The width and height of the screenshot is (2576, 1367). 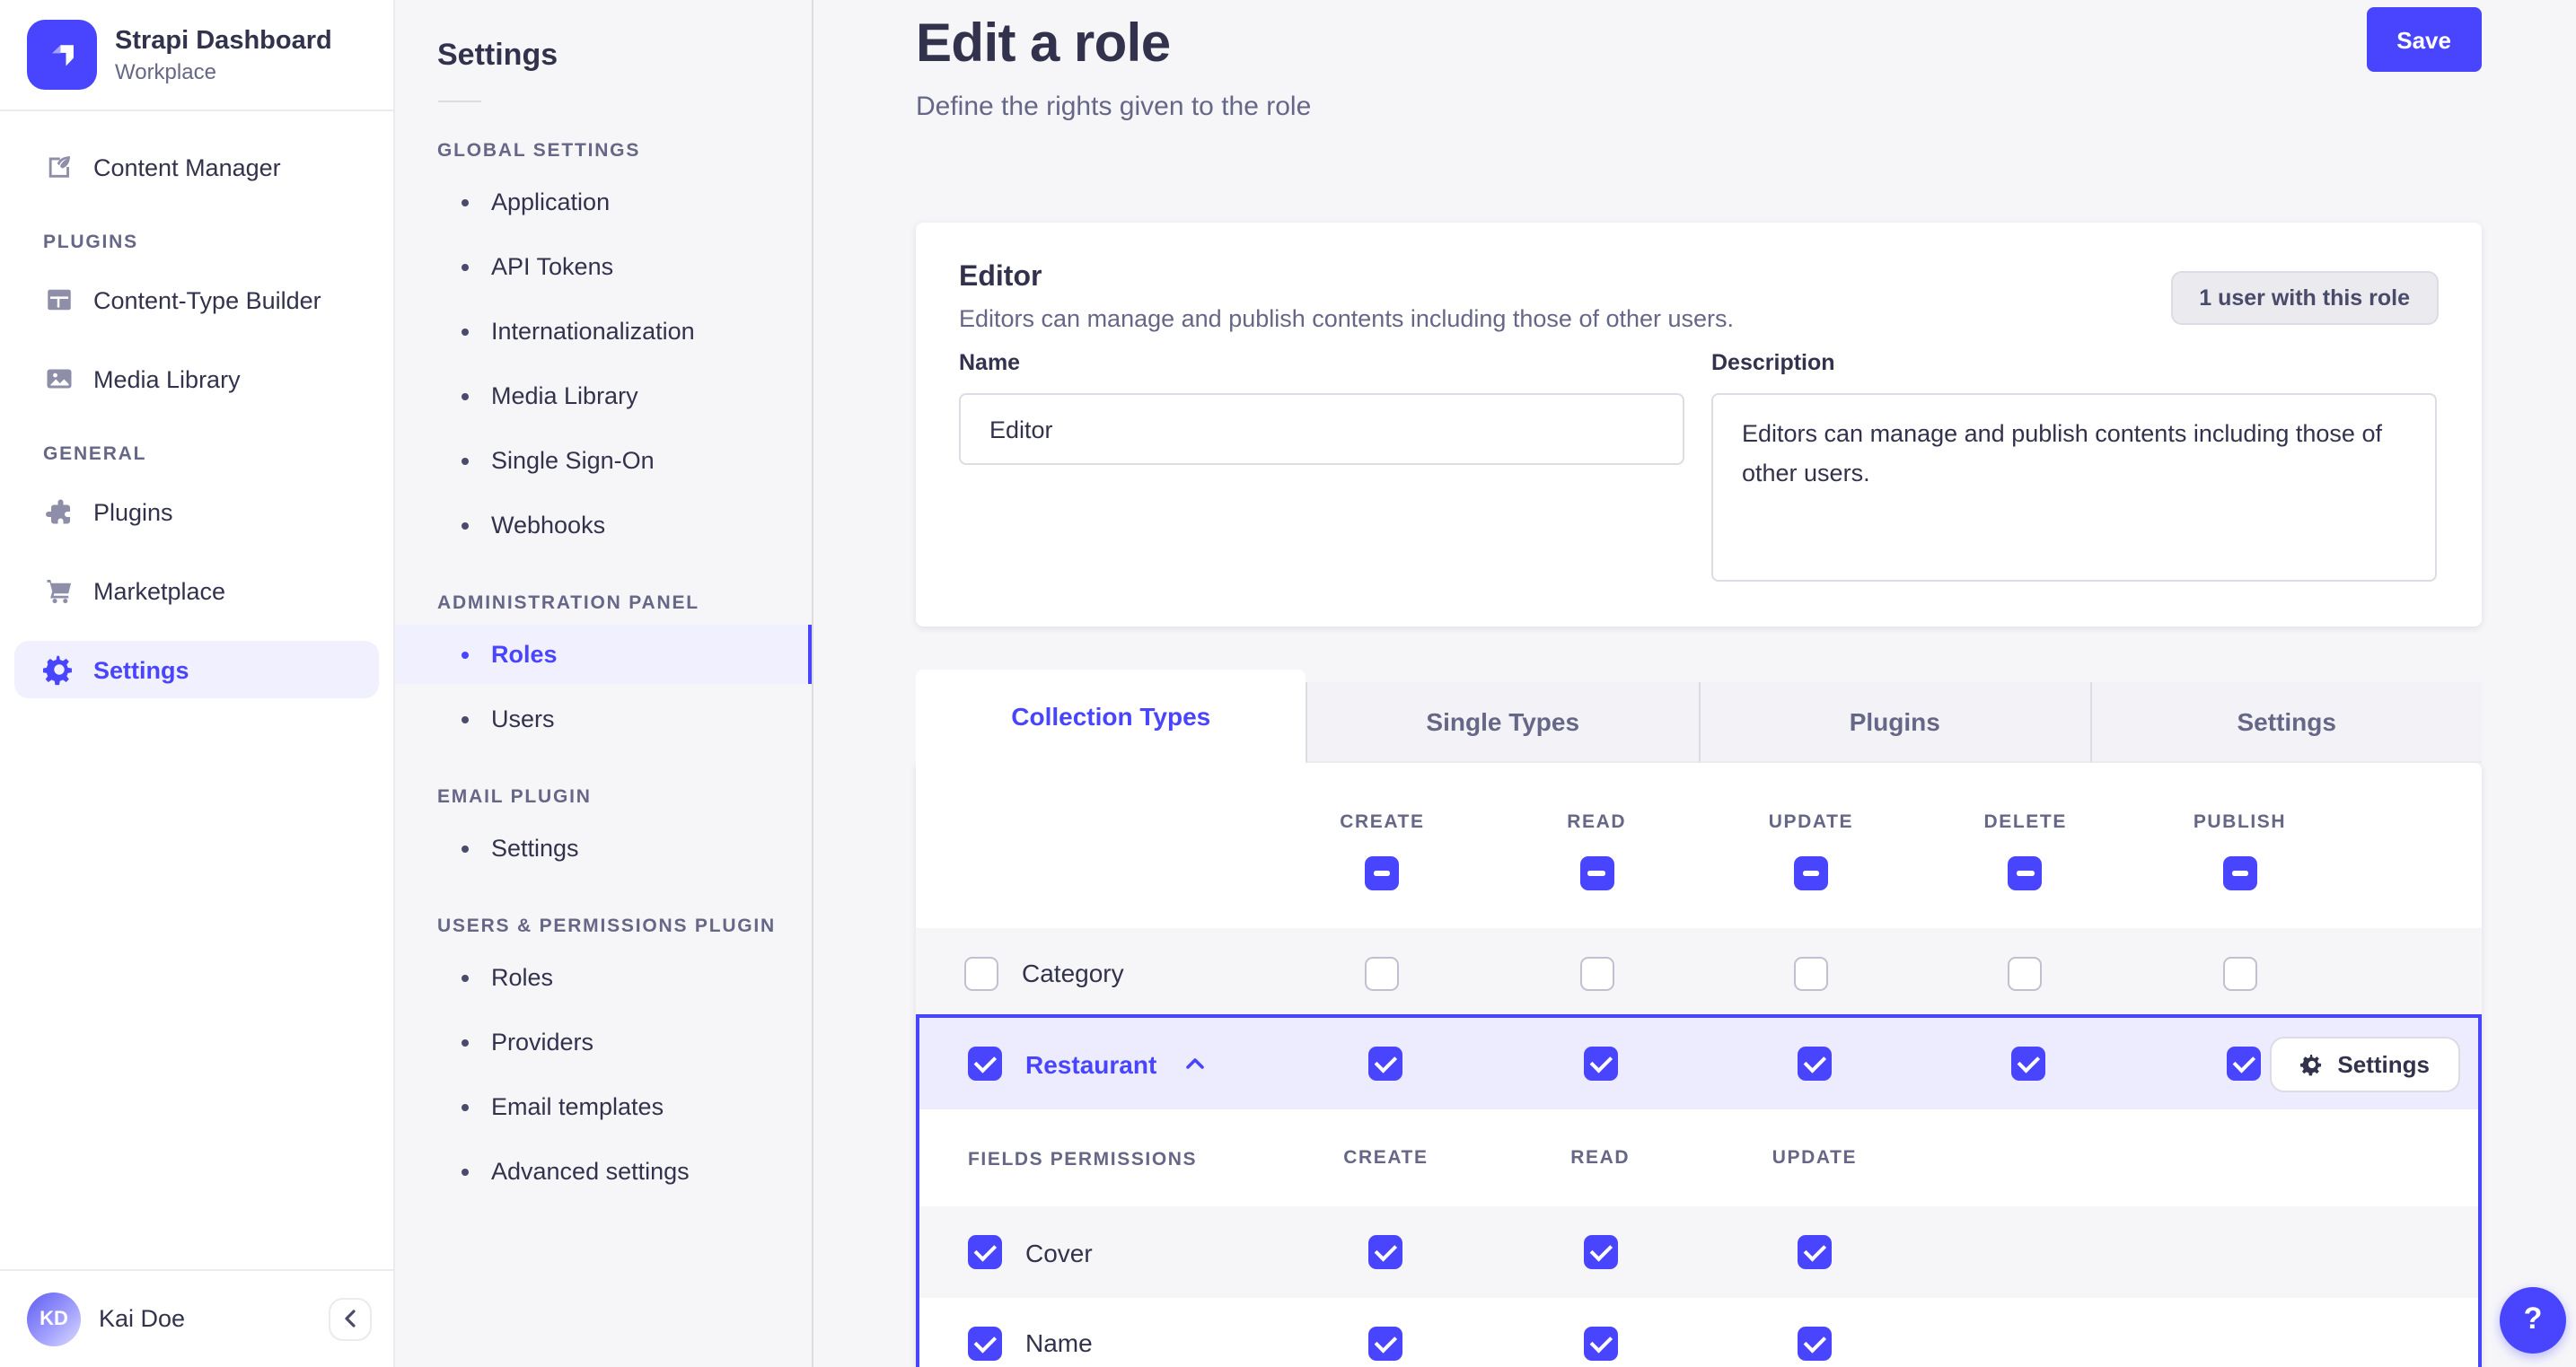 What do you see at coordinates (1321, 429) in the screenshot?
I see `role-name-input` at bounding box center [1321, 429].